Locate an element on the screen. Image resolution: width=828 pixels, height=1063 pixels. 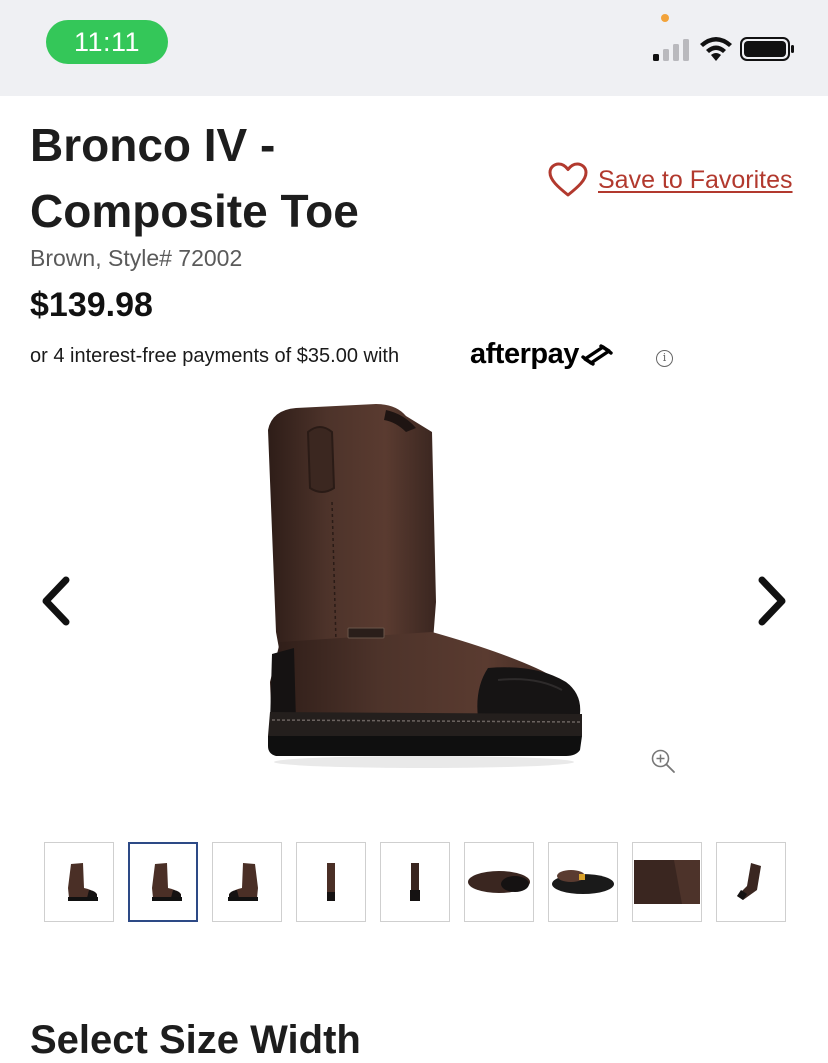
afterpay-logo: afterpay is located at coordinates (542, 354).